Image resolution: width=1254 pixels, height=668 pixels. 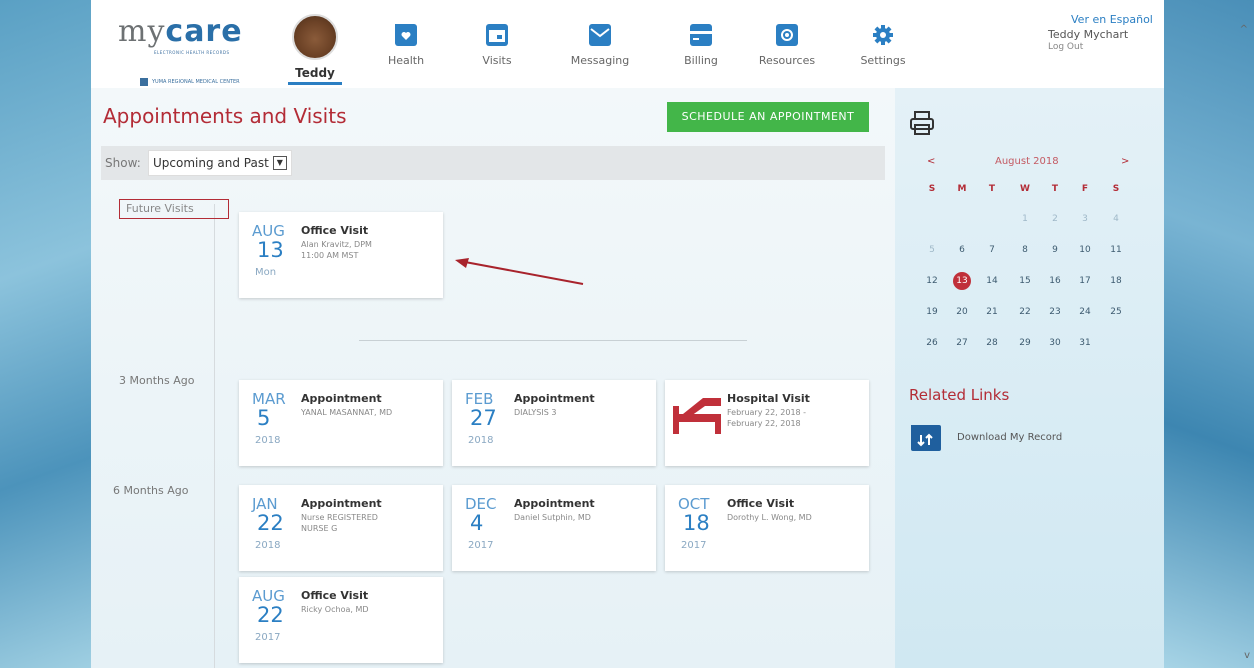 What do you see at coordinates (962, 250) in the screenshot?
I see `calendar-day: 6` at bounding box center [962, 250].